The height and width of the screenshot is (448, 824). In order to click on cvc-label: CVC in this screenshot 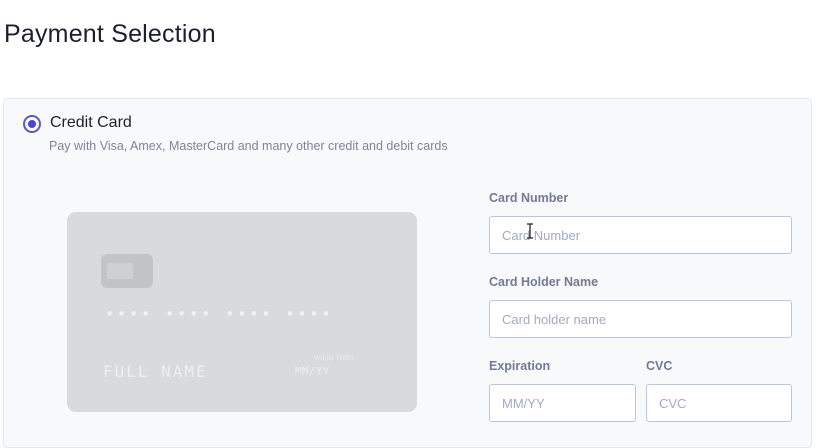, I will do `click(659, 366)`.